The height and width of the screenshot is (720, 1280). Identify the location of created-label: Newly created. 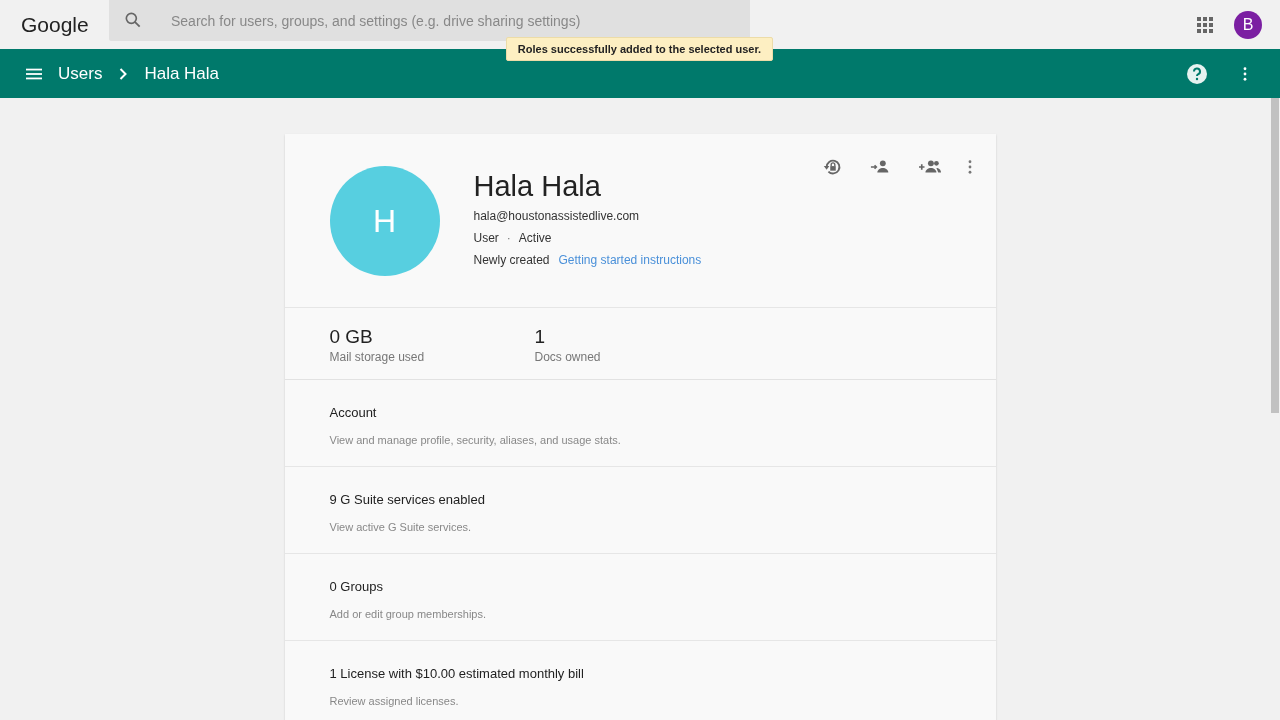
(511, 260).